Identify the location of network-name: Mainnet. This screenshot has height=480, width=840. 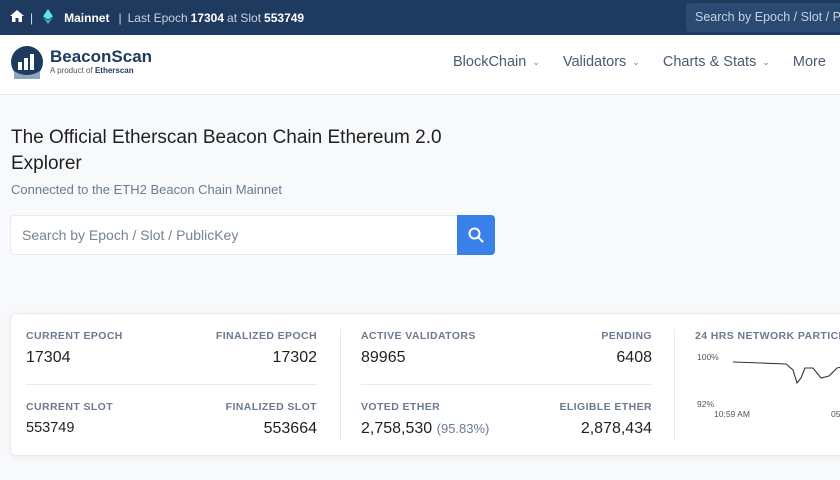
(87, 17).